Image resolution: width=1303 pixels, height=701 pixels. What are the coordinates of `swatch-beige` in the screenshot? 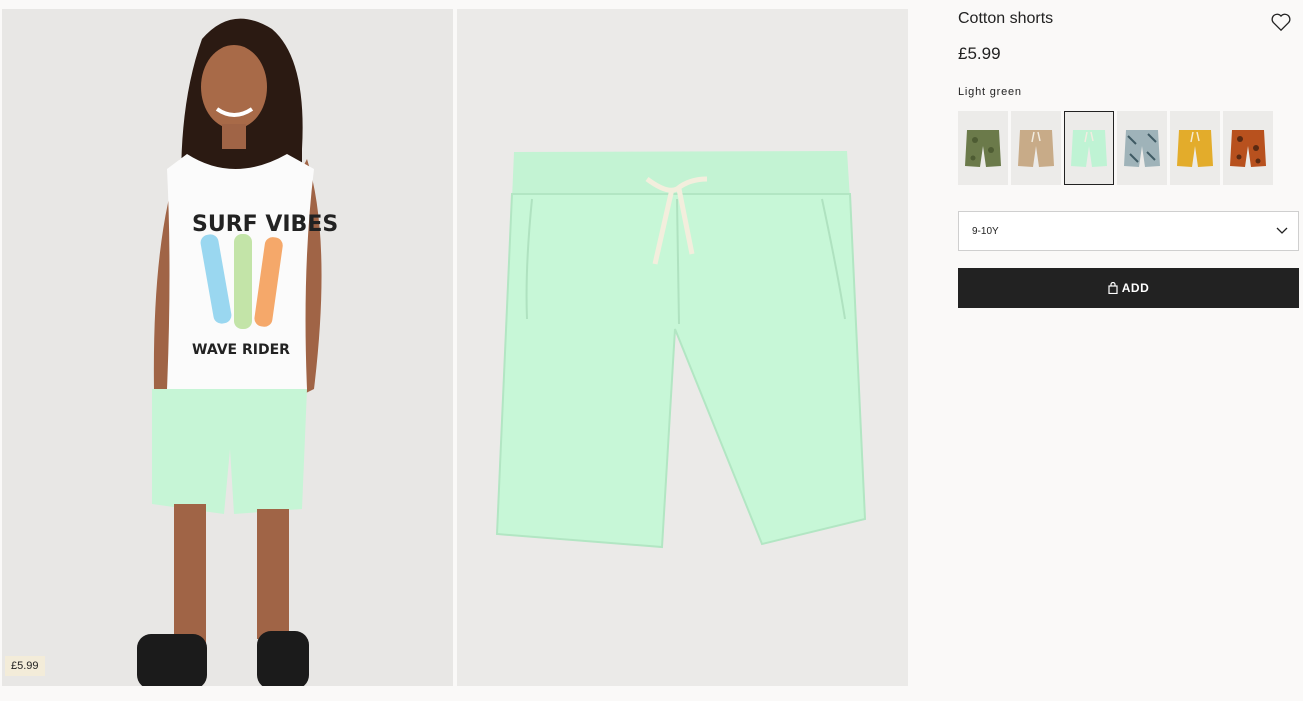 It's located at (1036, 148).